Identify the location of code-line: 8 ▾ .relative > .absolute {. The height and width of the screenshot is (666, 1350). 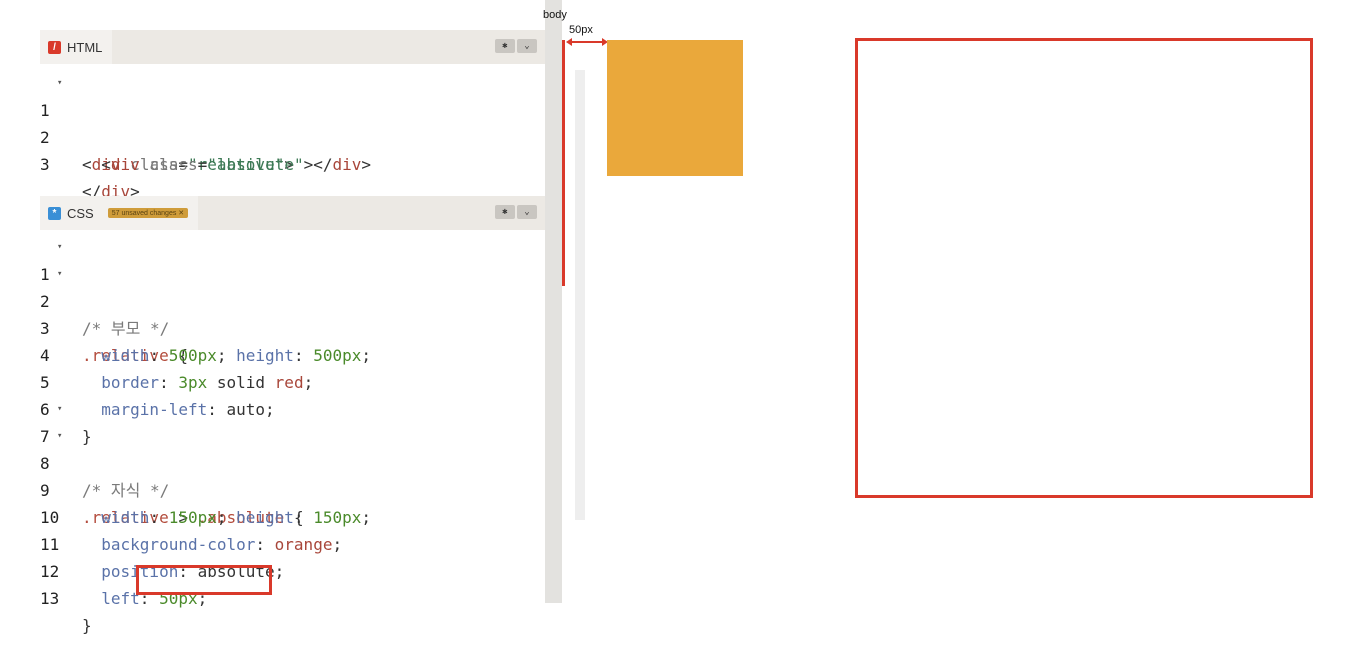
(292, 475).